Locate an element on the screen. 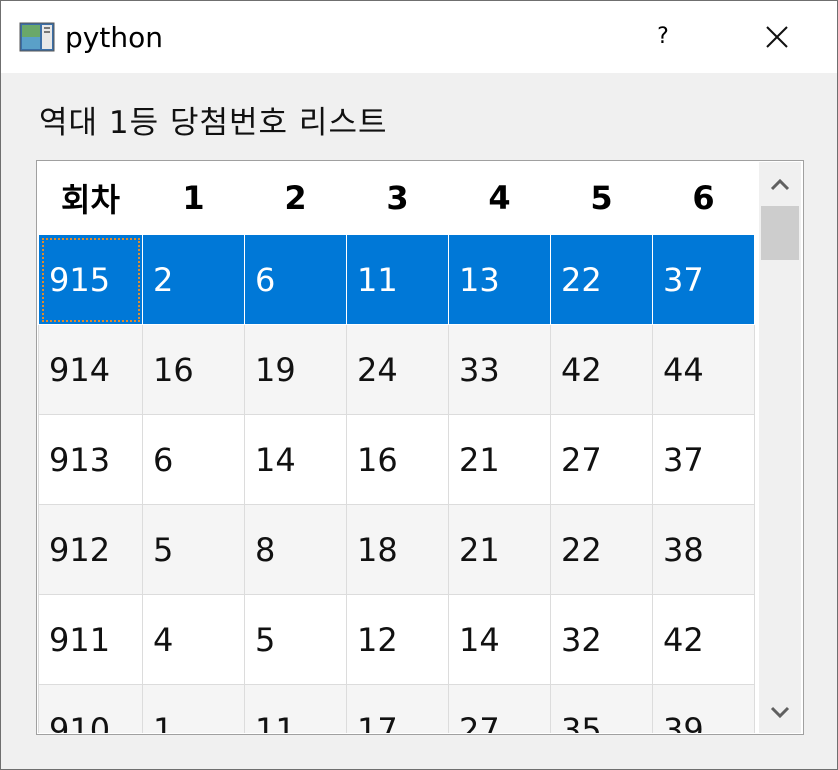 The width and height of the screenshot is (838, 770). window-title: python is located at coordinates (114, 37).